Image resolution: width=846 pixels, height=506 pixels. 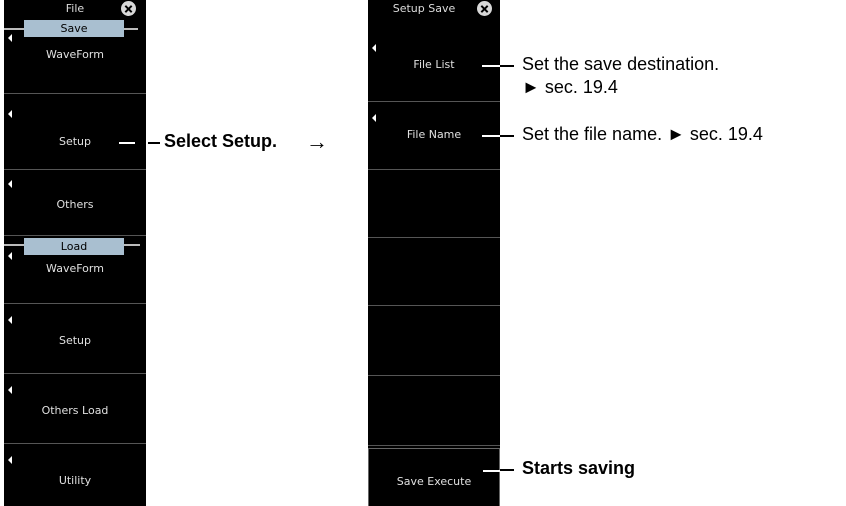 I want to click on save-waveform-button: Save WaveForm, so click(x=75, y=57).